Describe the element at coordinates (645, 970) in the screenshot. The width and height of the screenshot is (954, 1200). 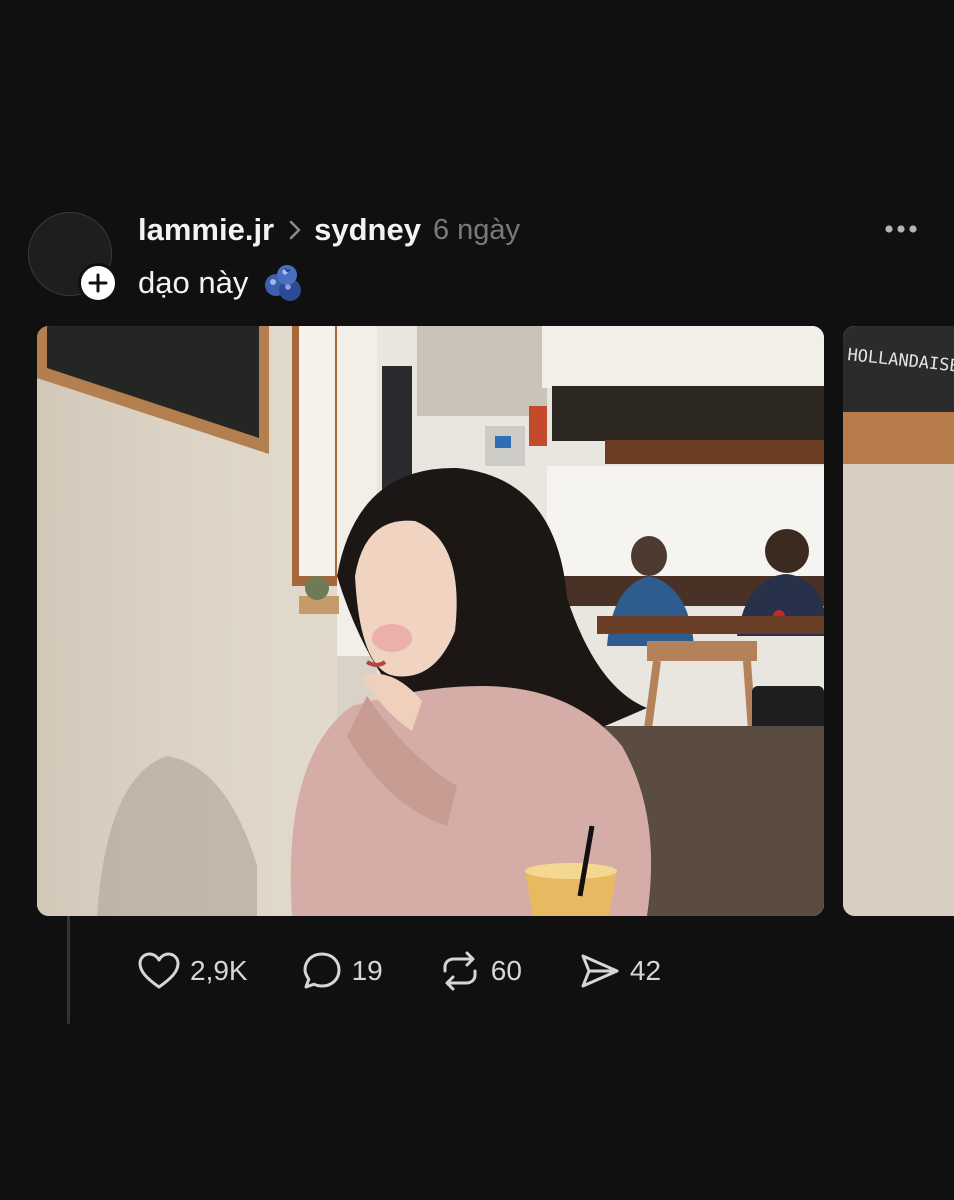
I see `share-count: 42` at that location.